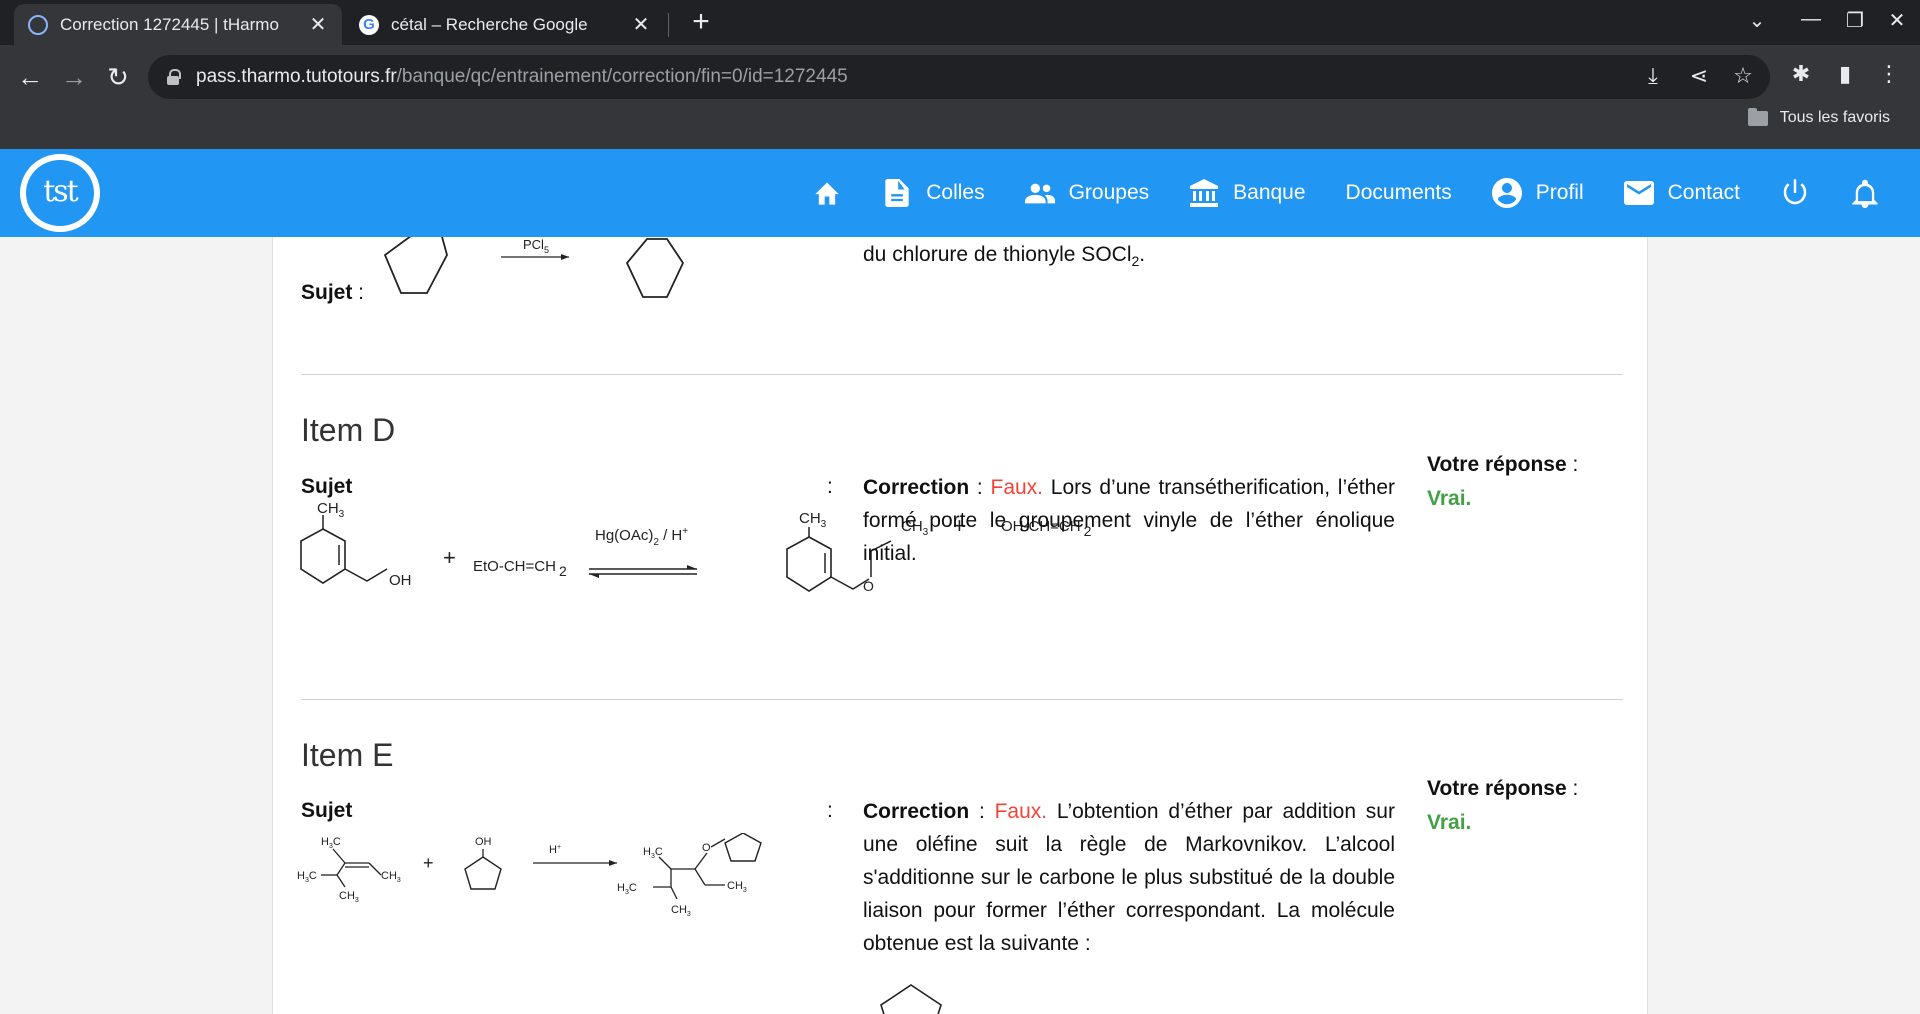  Describe the element at coordinates (1699, 76) in the screenshot. I see `share-icon: ⋖` at that location.